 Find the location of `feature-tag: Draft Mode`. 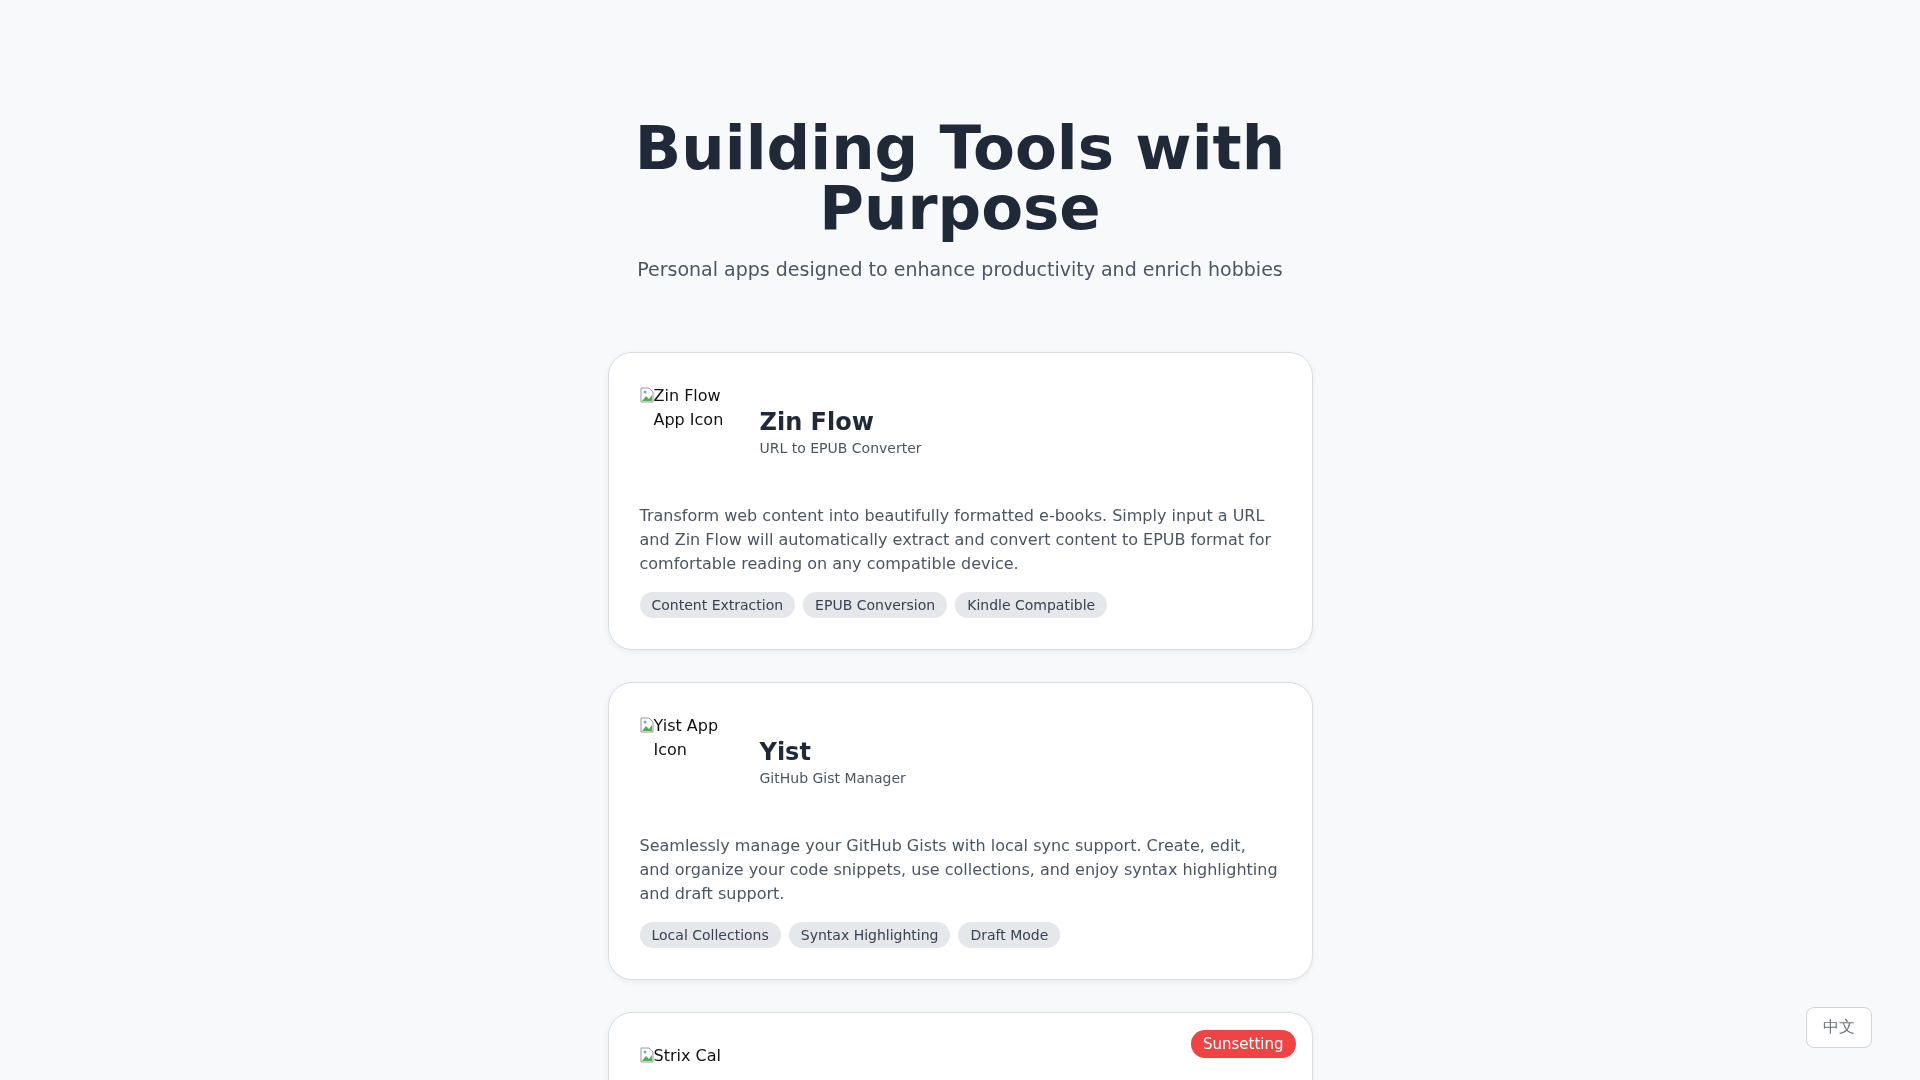

feature-tag: Draft Mode is located at coordinates (1009, 935).